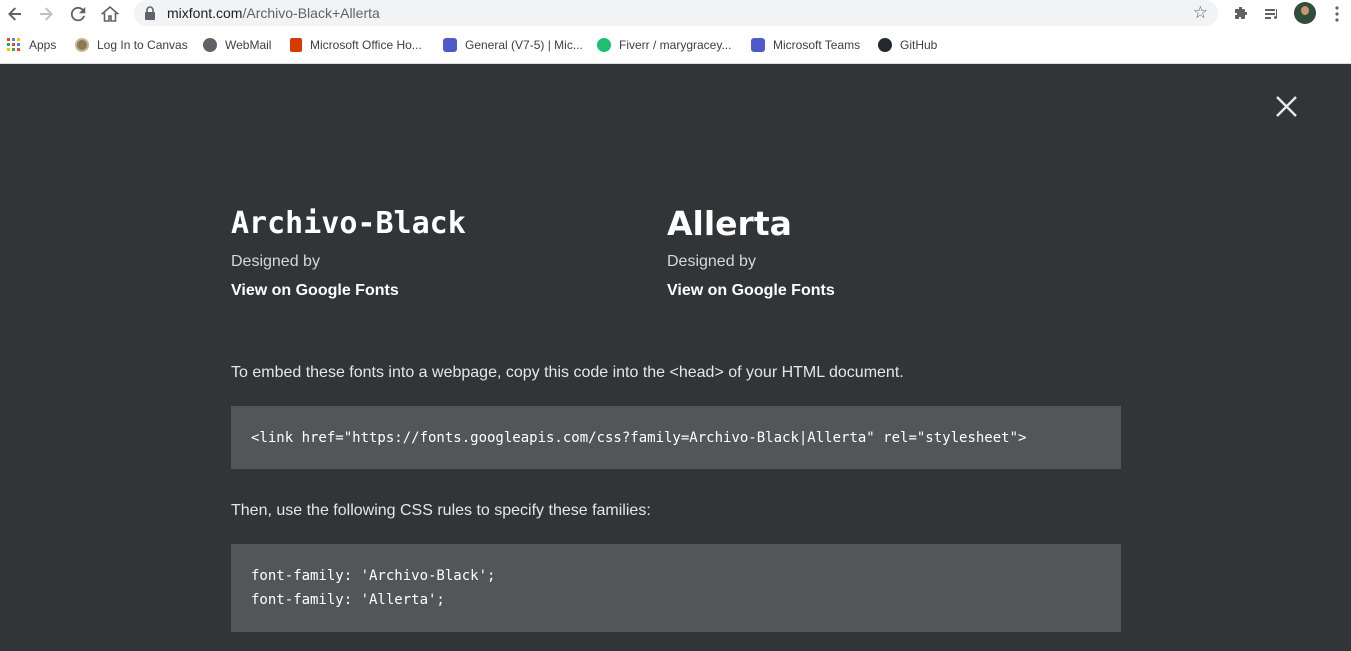 This screenshot has height=651, width=1351. Describe the element at coordinates (46, 14) in the screenshot. I see `forward-icon` at that location.